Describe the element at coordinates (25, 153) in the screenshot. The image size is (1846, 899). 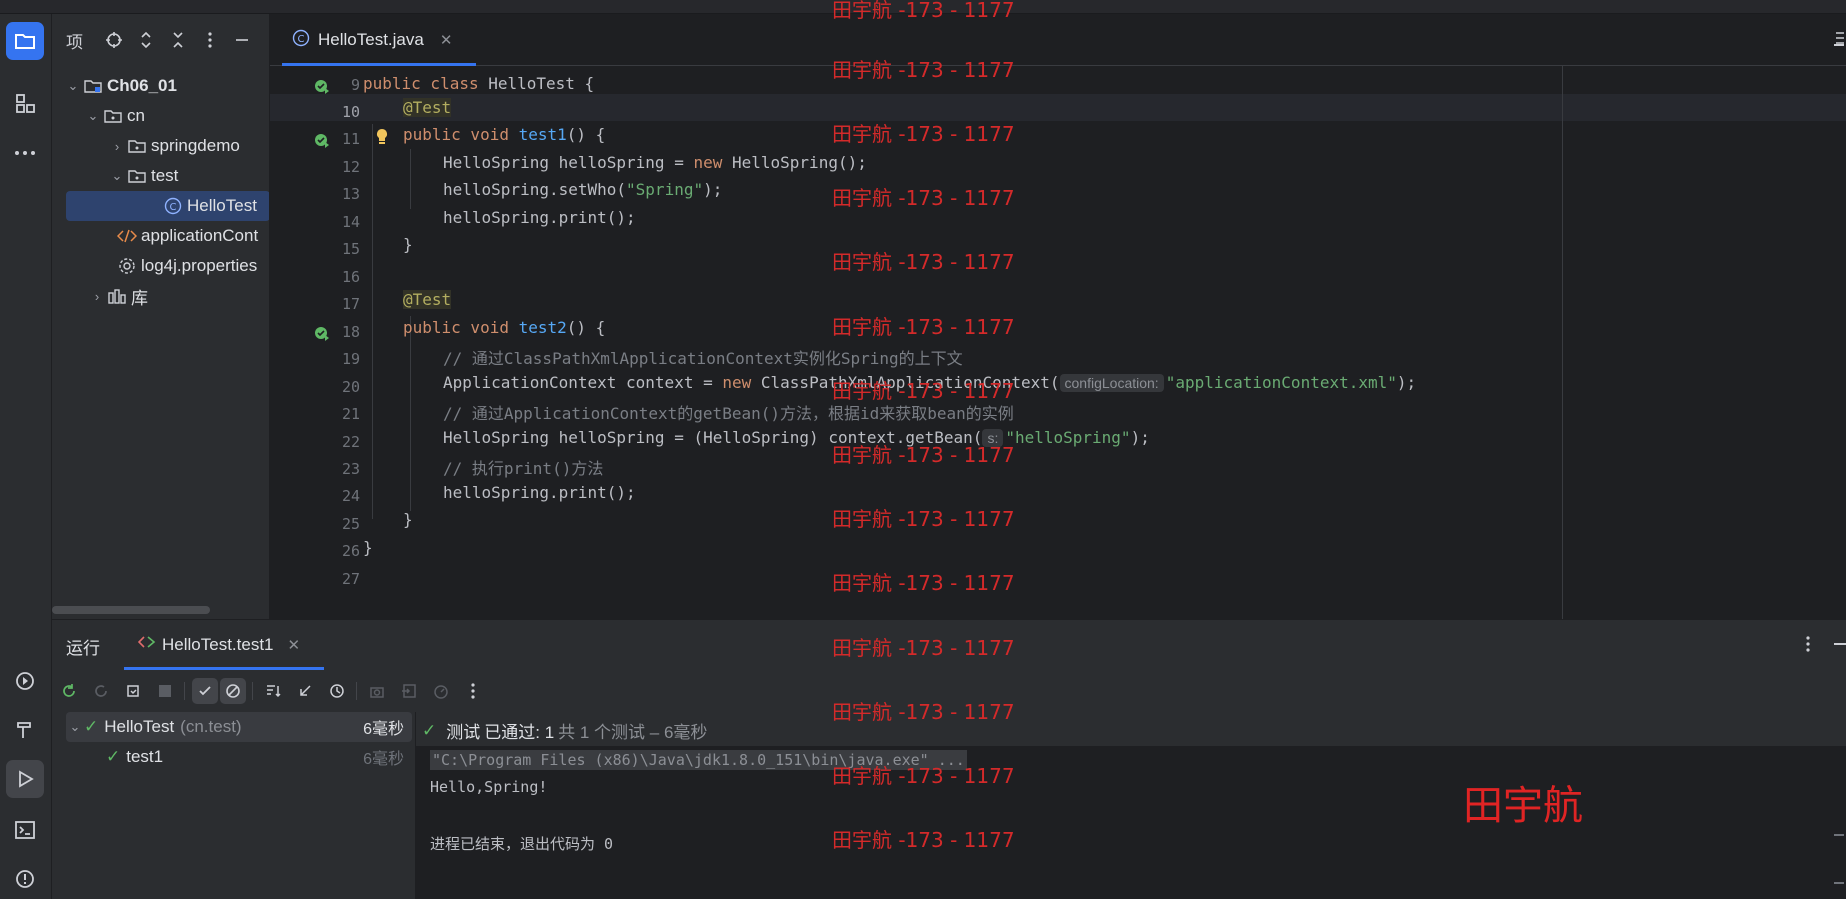
I see `more-tools-icon` at that location.